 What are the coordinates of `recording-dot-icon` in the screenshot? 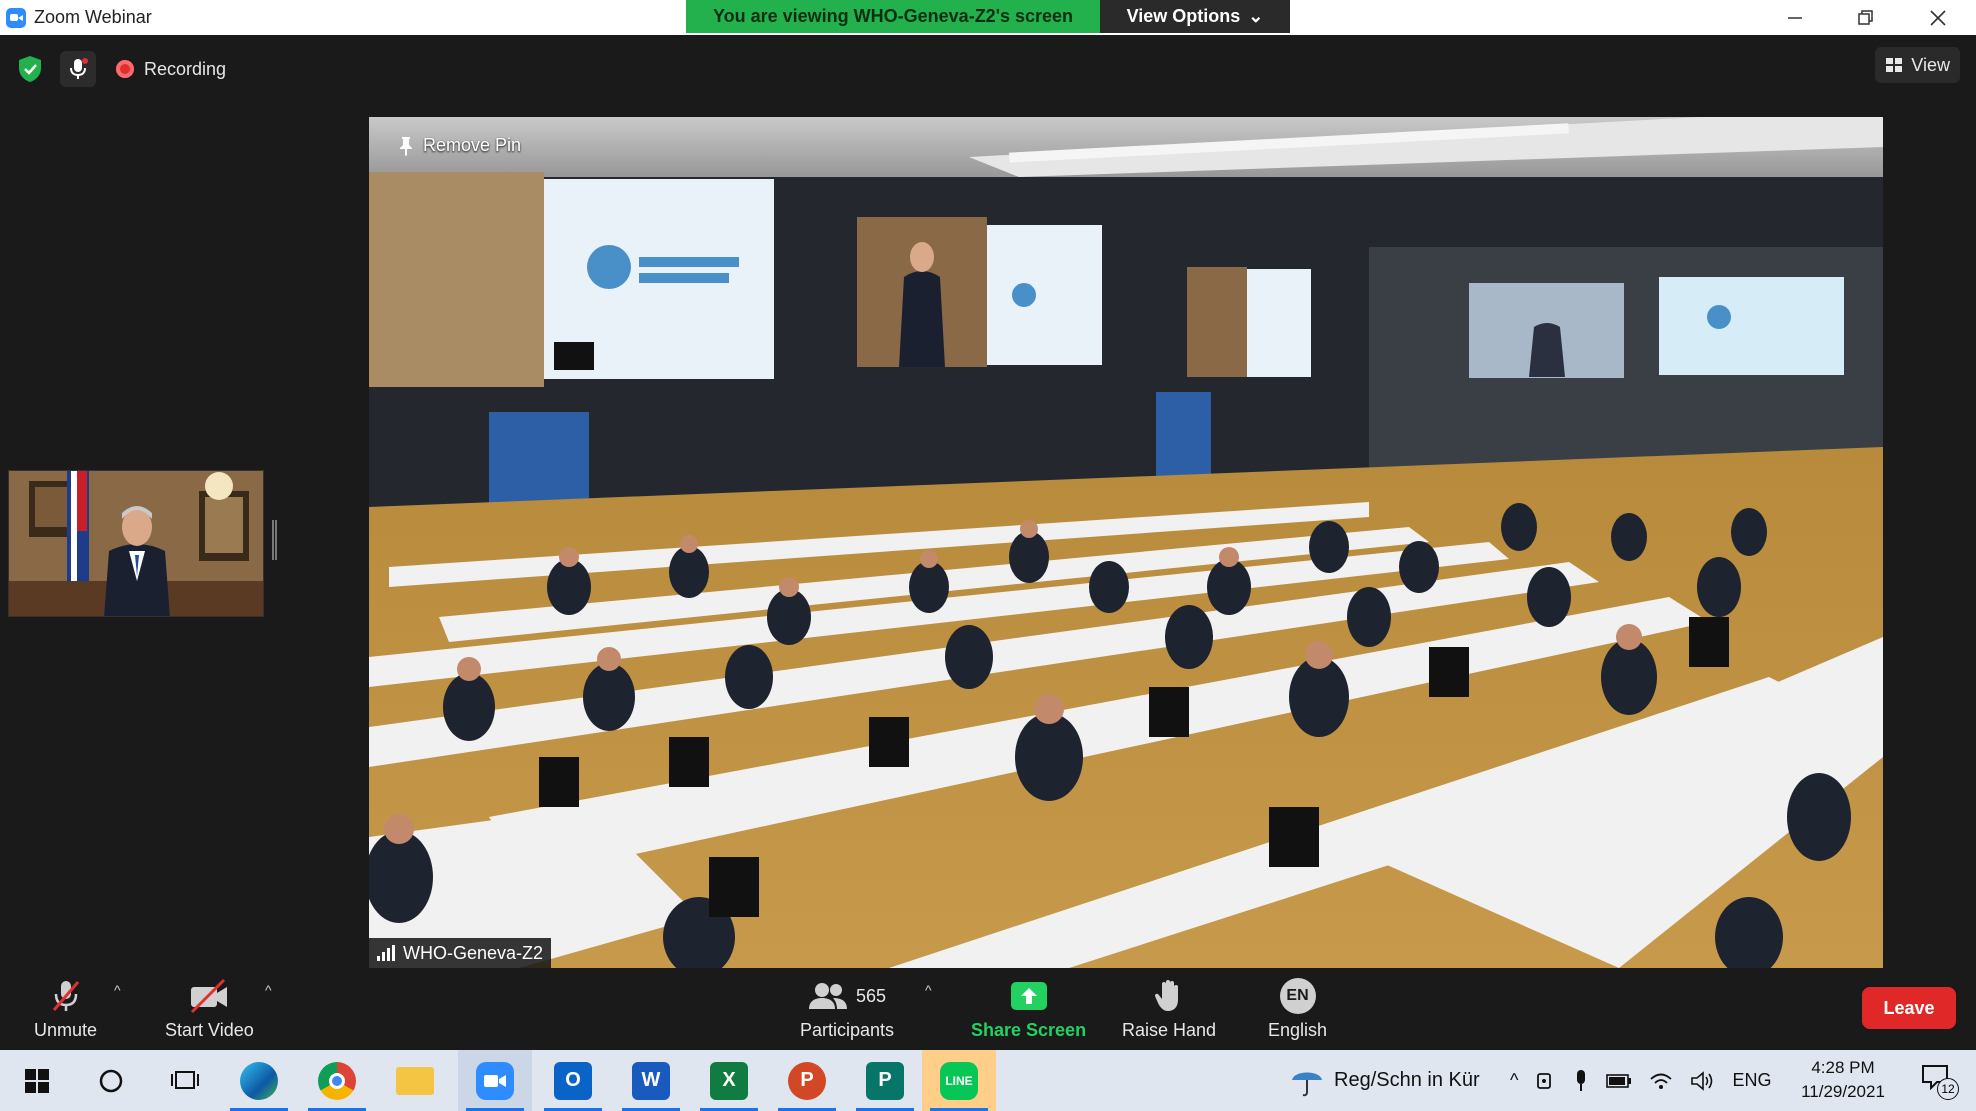 It's located at (125, 69).